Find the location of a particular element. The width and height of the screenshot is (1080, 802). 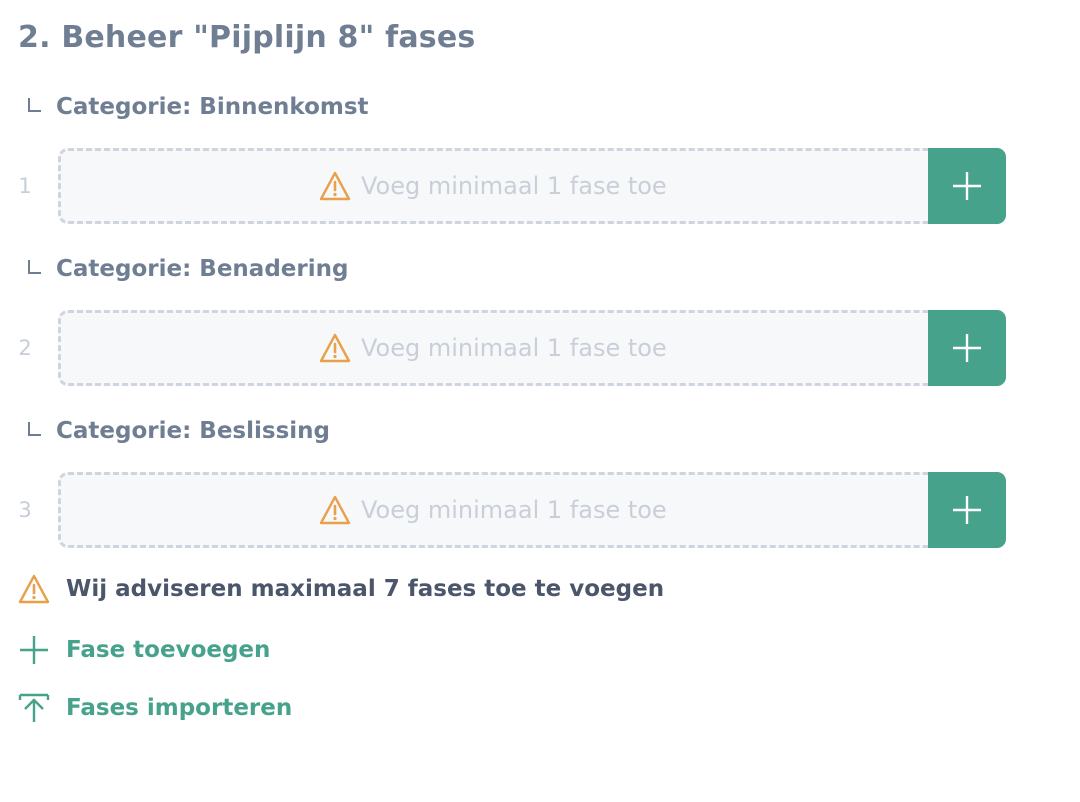

category-heading-beslissing: Categorie: Beslissing is located at coordinates (179, 431).